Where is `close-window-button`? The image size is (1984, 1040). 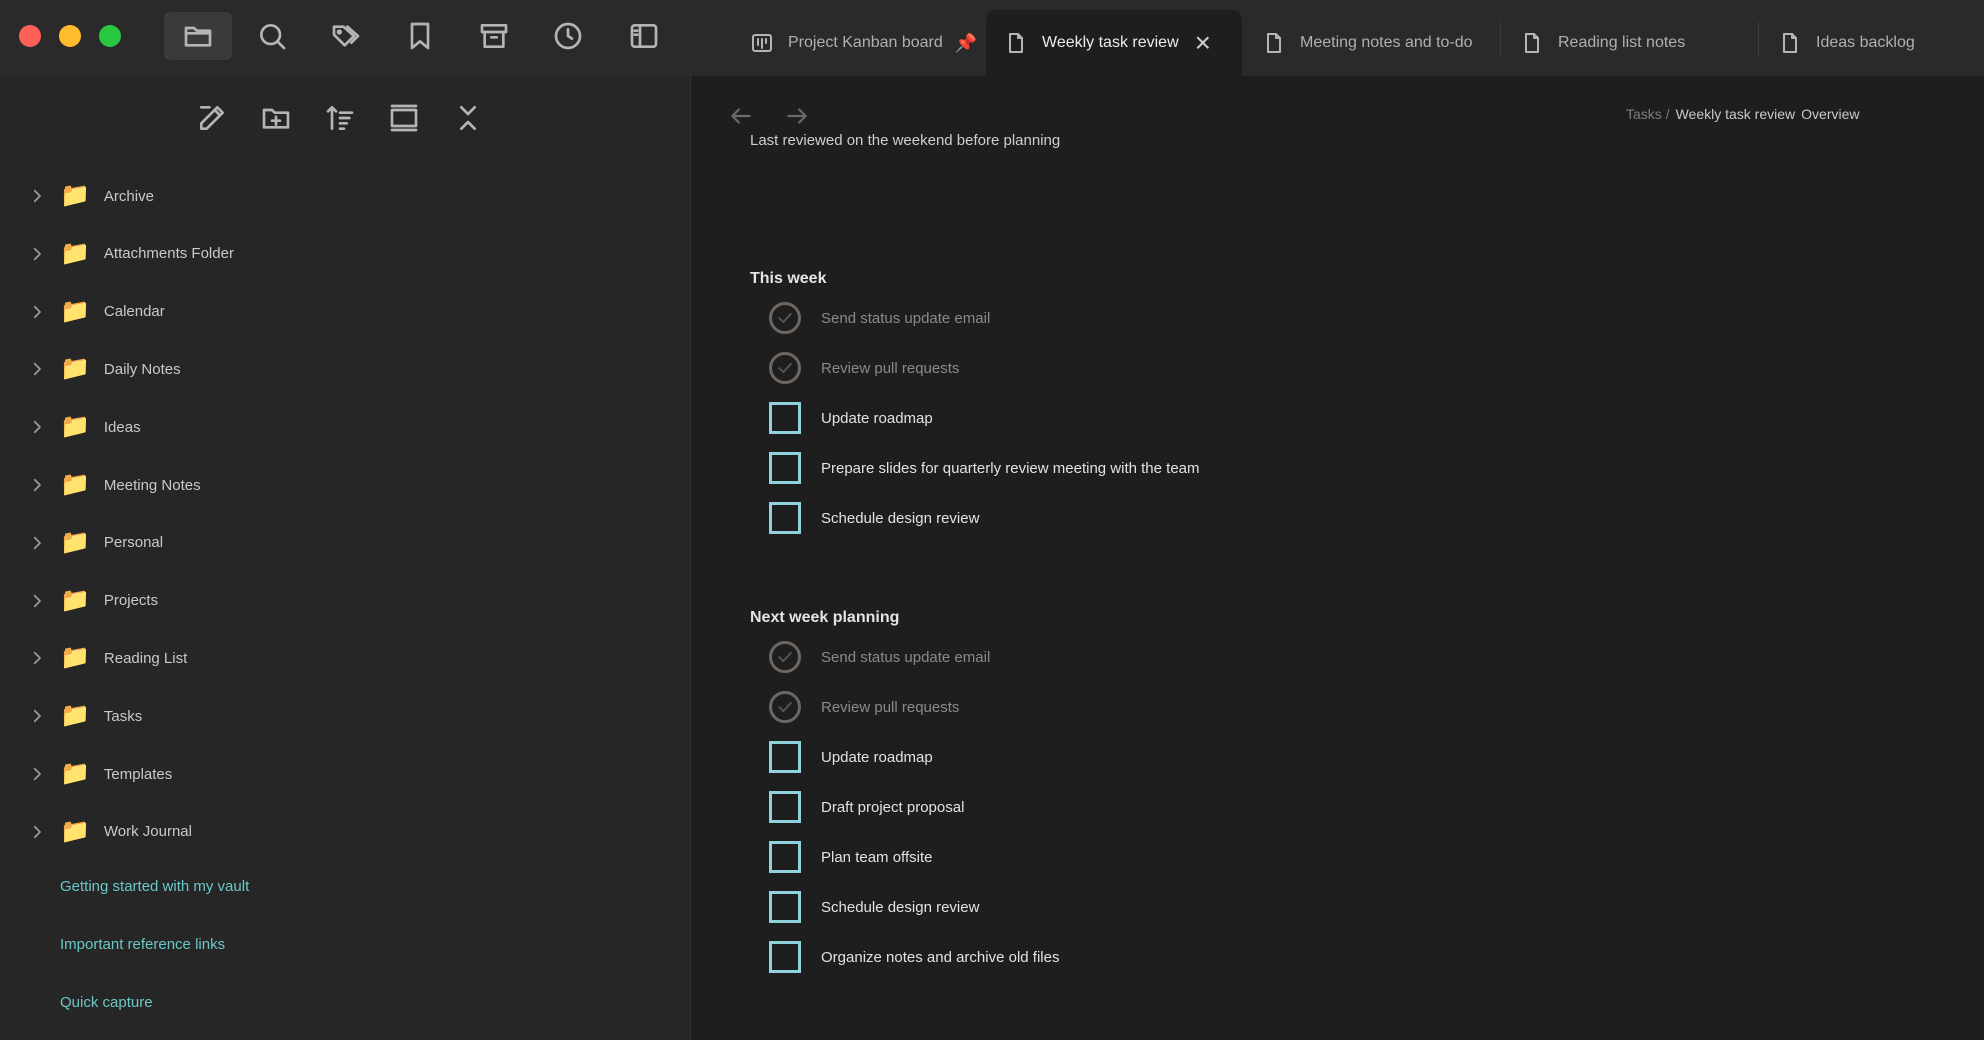 close-window-button is located at coordinates (30, 36).